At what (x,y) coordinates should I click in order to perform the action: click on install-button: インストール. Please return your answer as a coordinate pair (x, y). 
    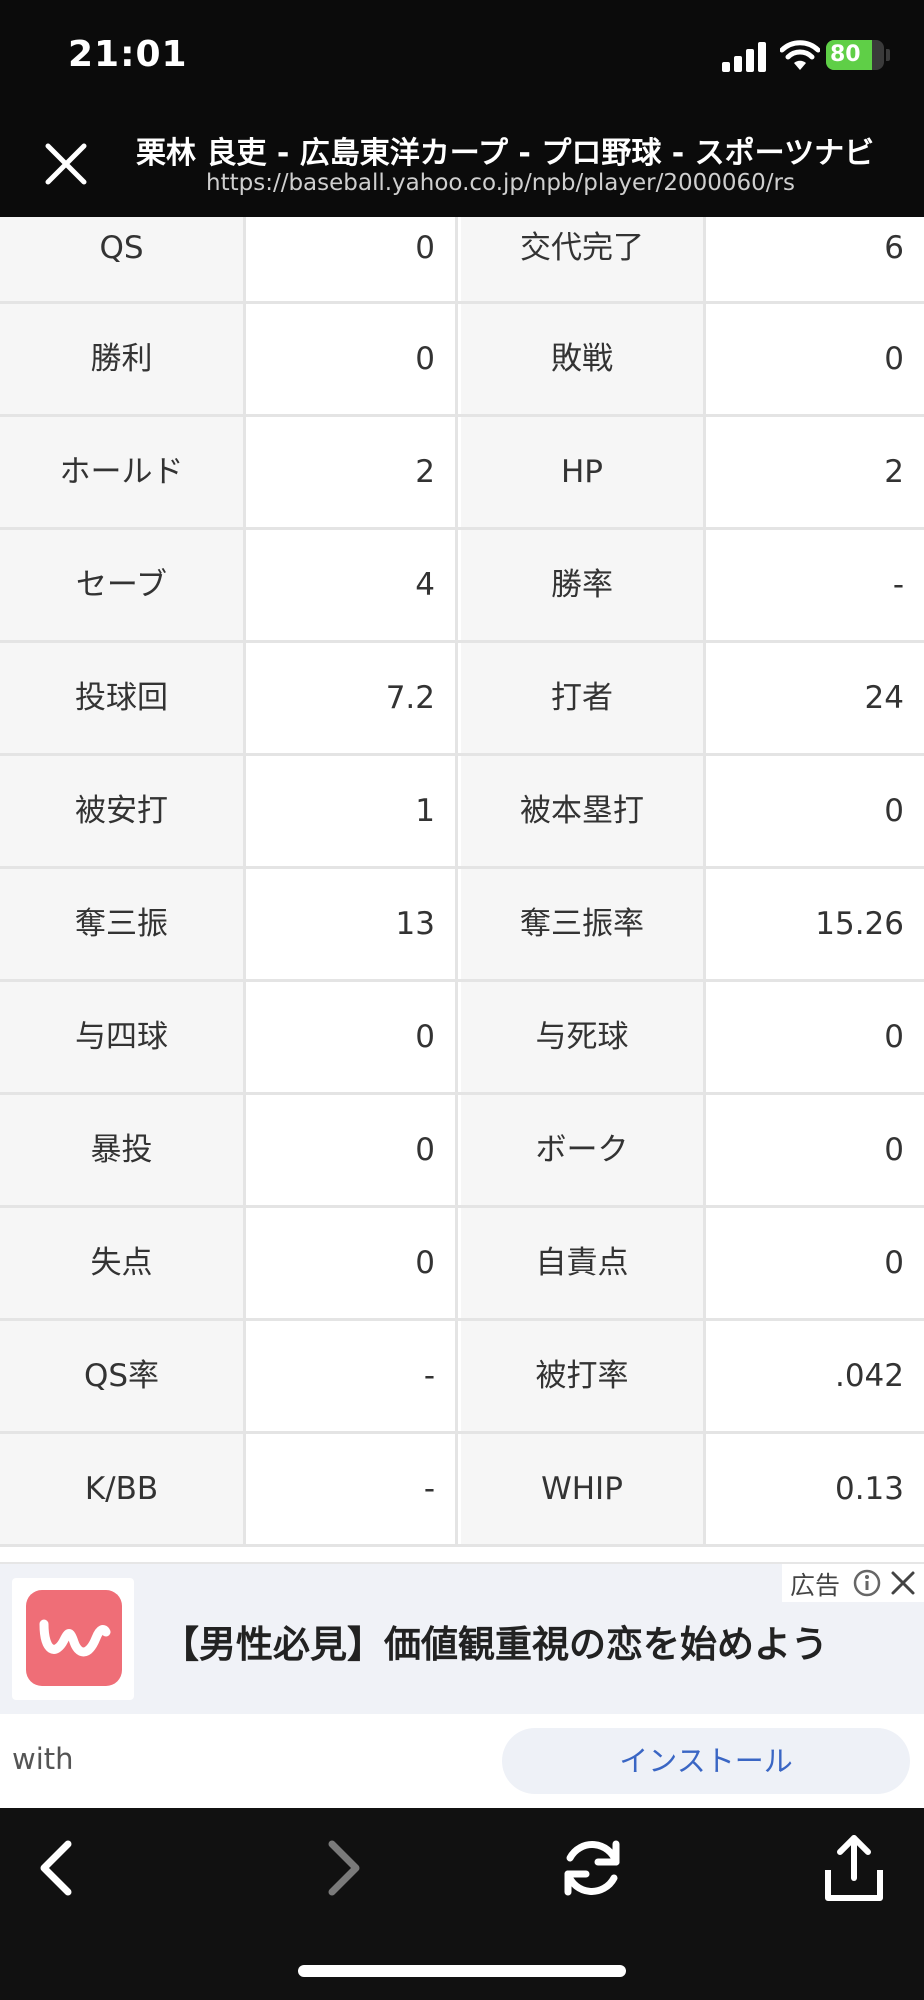
    Looking at the image, I should click on (706, 1761).